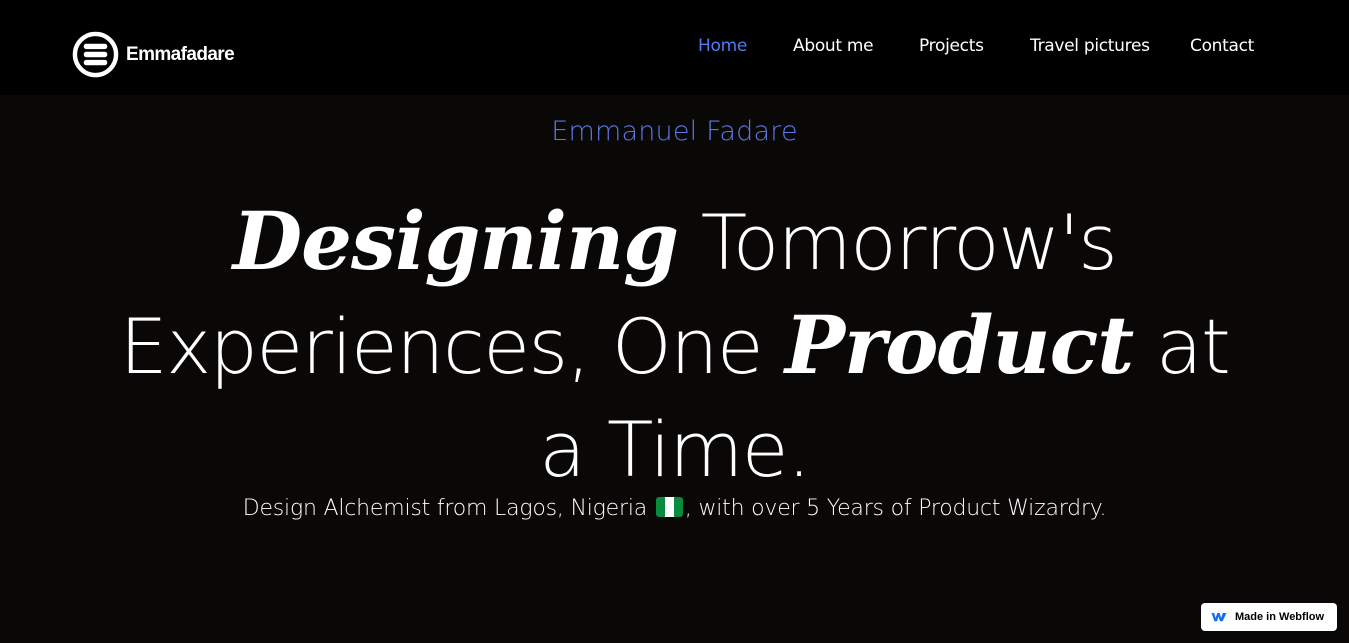 This screenshot has height=643, width=1349. I want to click on webflow-icon, so click(1219, 617).